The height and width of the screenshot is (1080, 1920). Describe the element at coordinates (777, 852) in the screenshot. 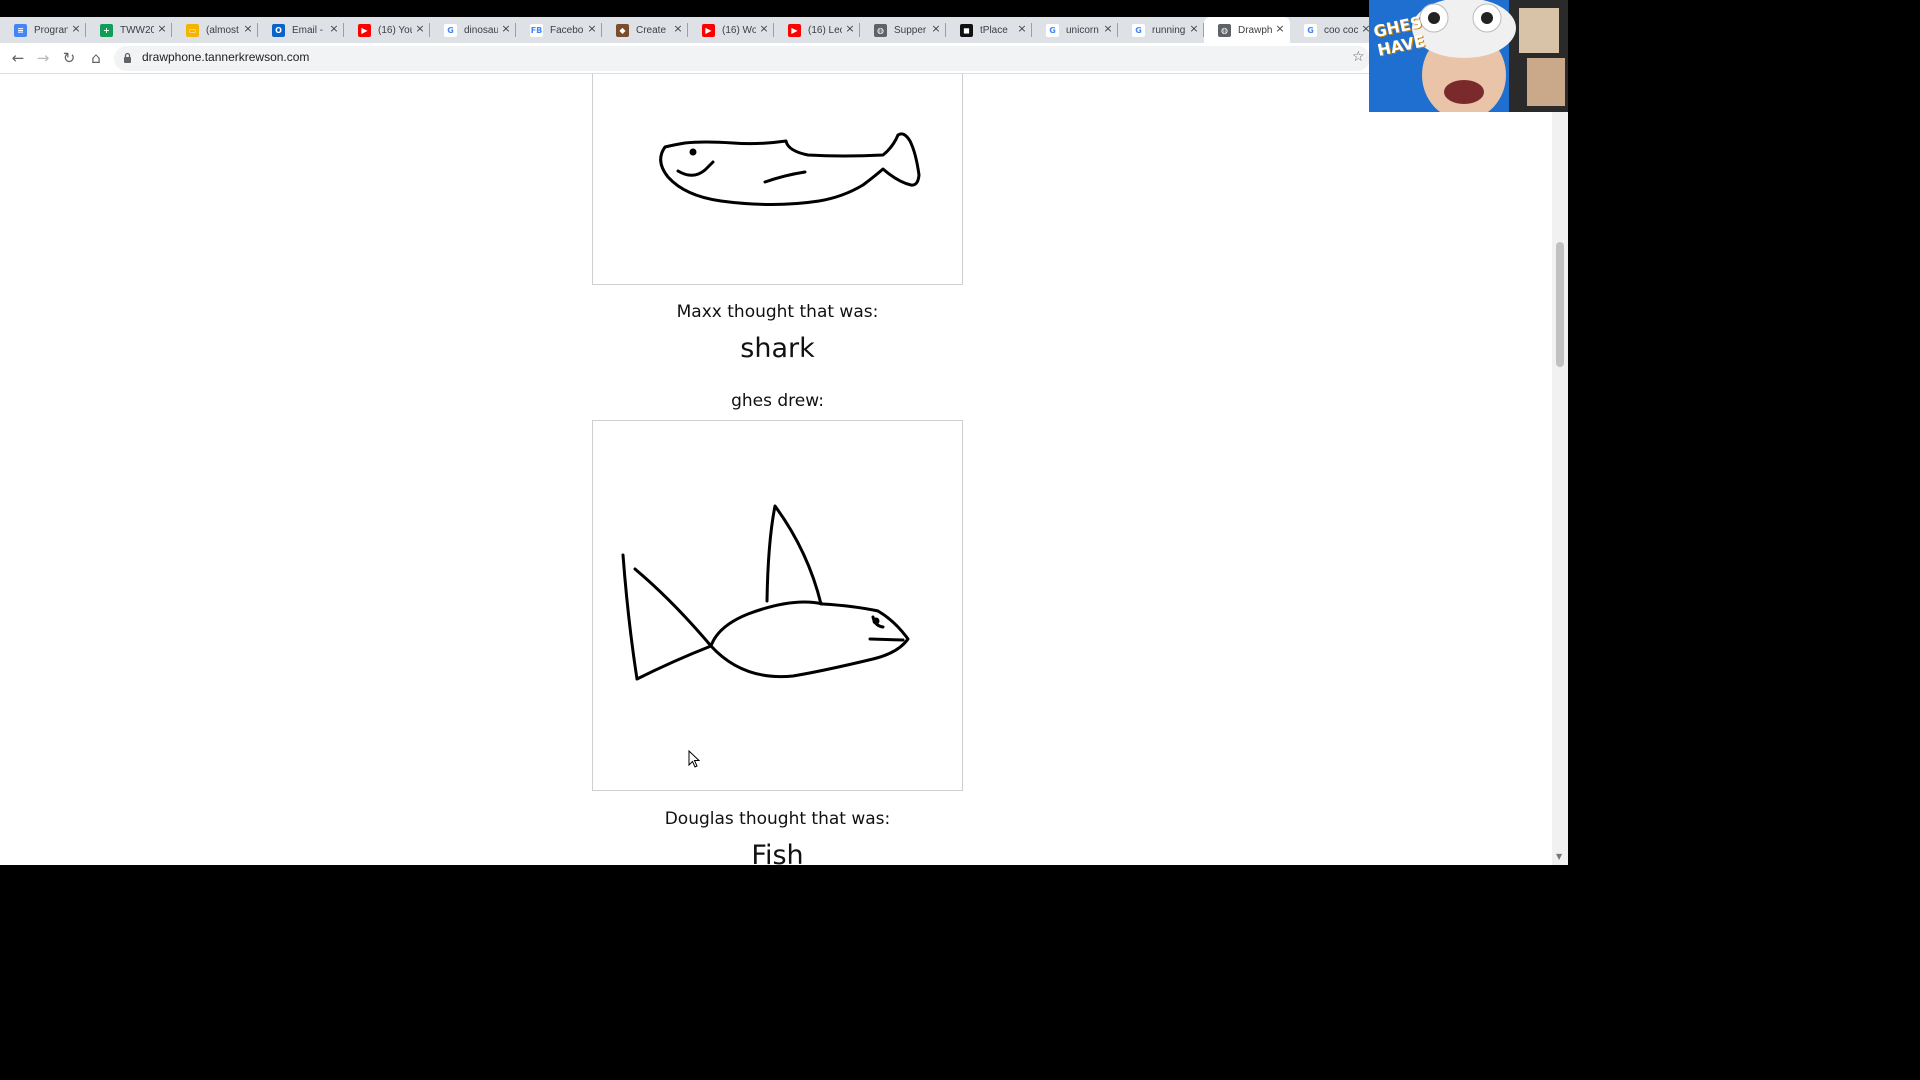

I see `guess-word-fish: Fish` at that location.